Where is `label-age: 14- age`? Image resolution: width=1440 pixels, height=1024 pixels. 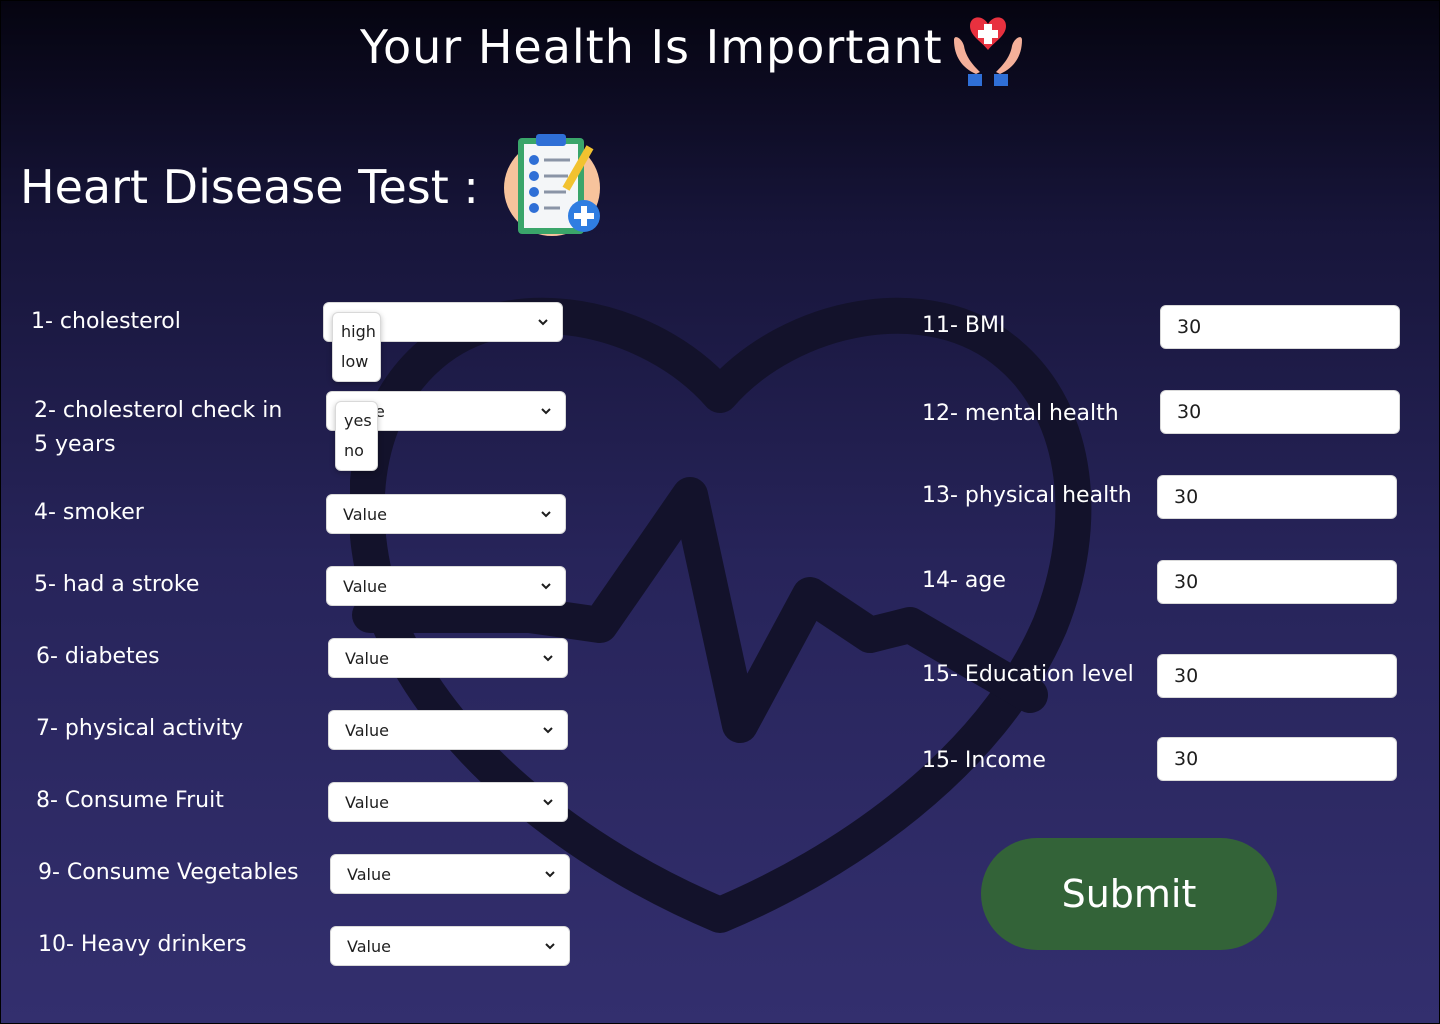
label-age: 14- age is located at coordinates (964, 580).